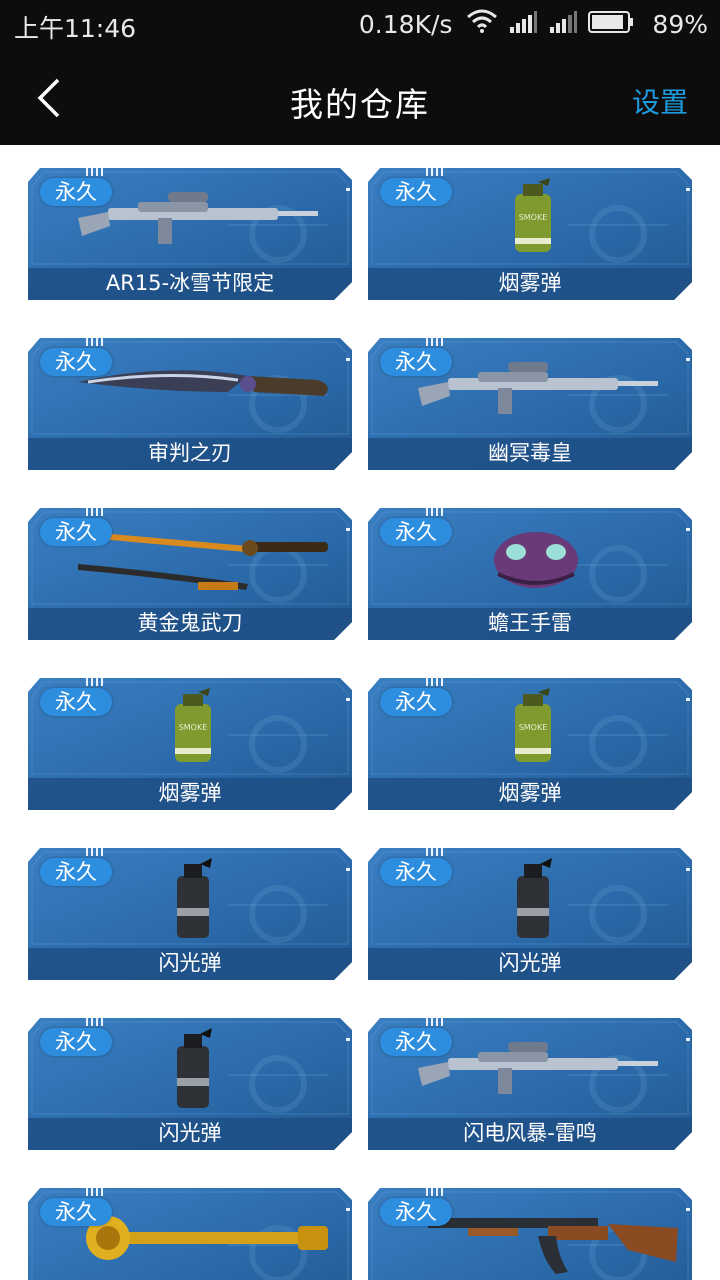 Image resolution: width=720 pixels, height=1280 pixels. I want to click on battery-percent: 89%, so click(680, 24).